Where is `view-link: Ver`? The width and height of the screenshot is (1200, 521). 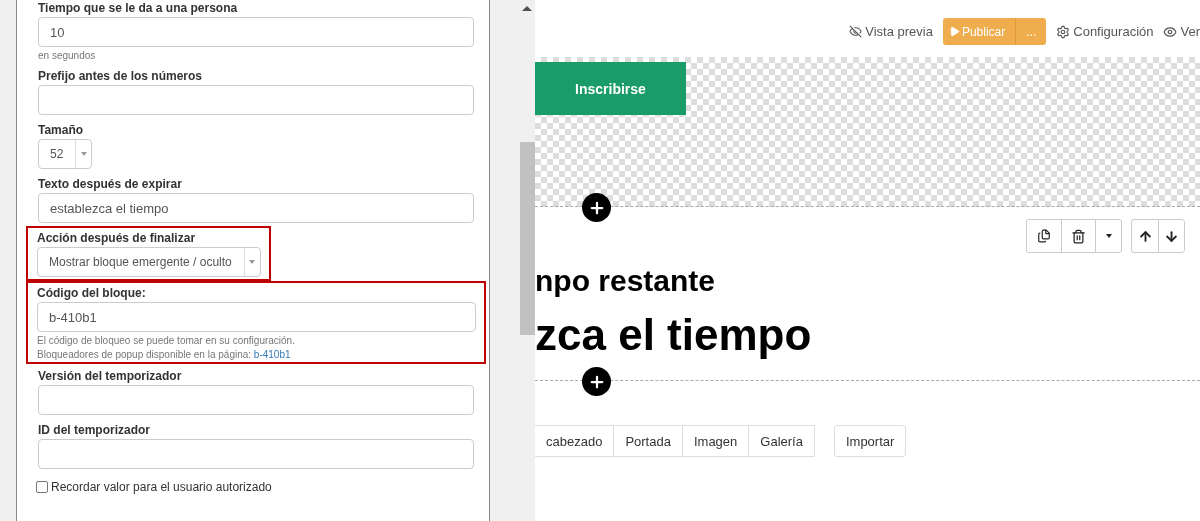 view-link: Ver is located at coordinates (1181, 31).